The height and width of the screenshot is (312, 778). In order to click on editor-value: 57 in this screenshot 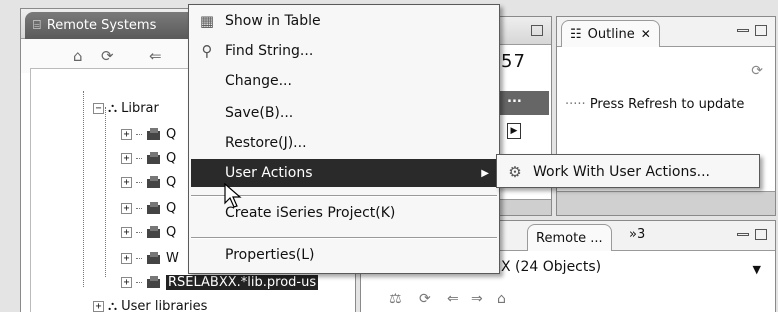, I will do `click(513, 61)`.